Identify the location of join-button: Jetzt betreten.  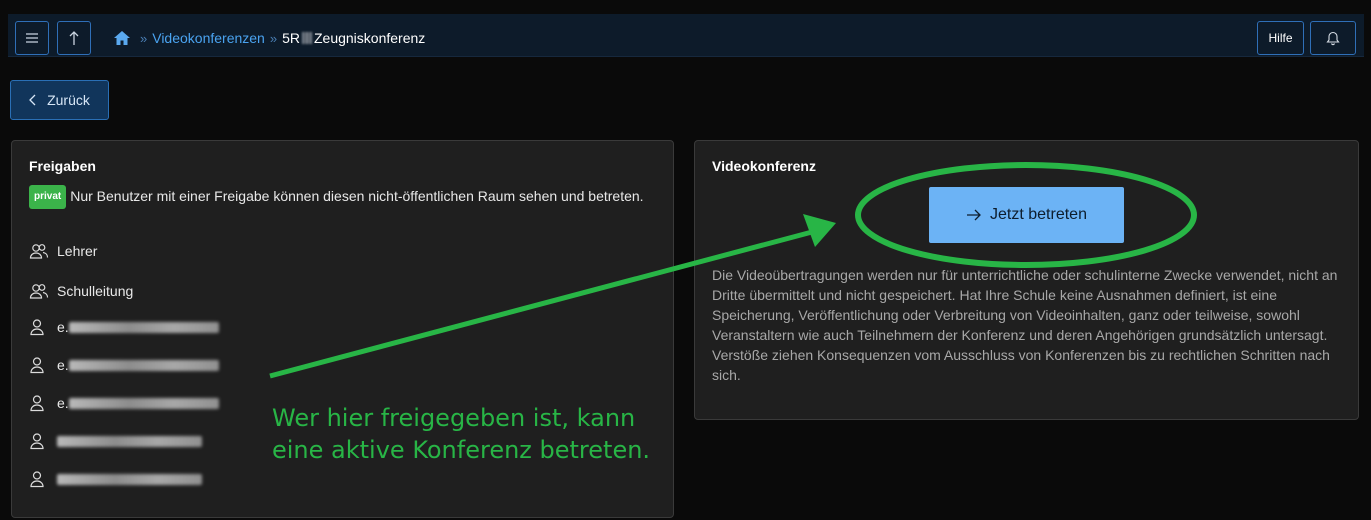
(1026, 215).